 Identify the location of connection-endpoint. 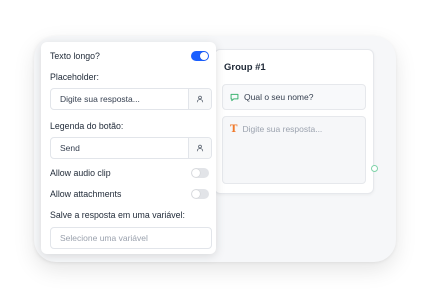
(374, 168).